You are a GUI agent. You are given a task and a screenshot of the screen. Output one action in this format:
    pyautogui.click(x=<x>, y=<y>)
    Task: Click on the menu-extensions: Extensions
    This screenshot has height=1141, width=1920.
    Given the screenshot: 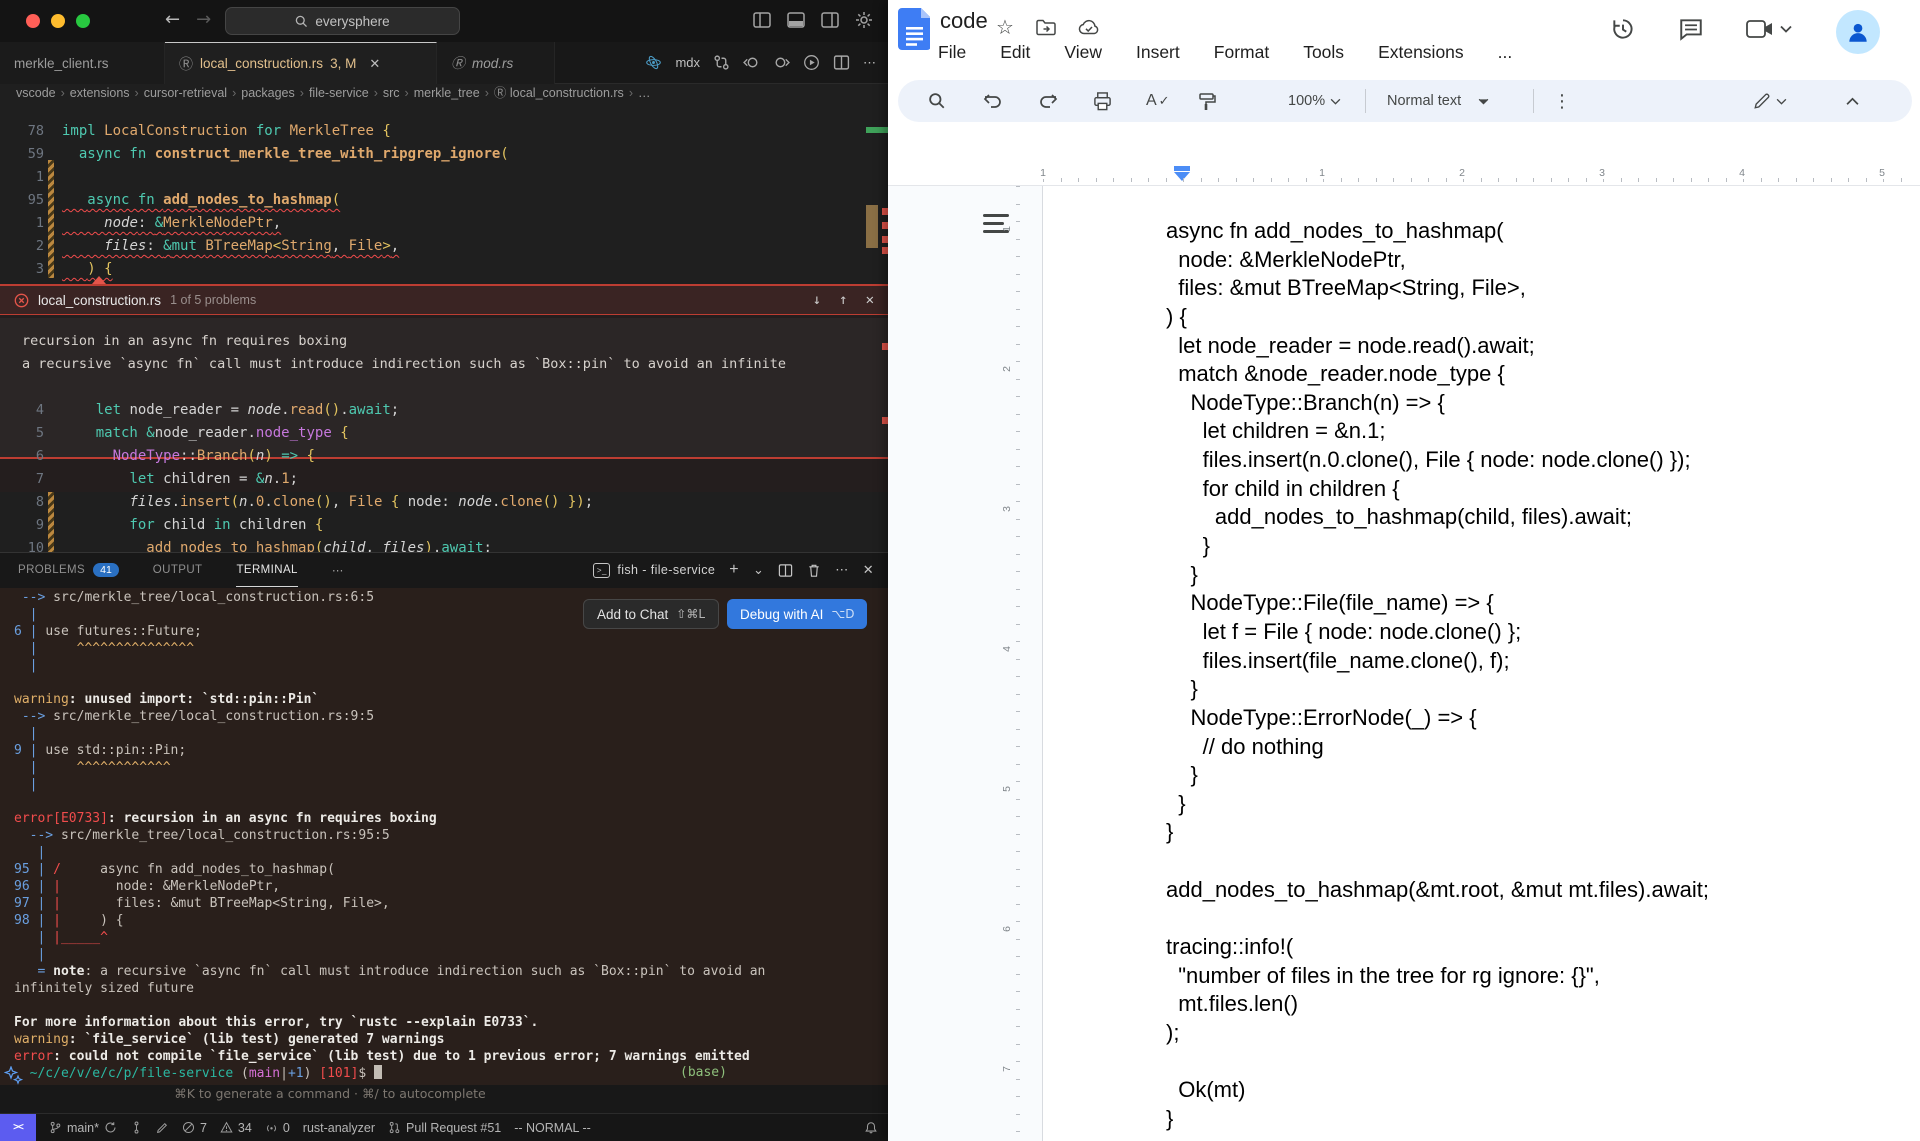 What is the action you would take?
    pyautogui.click(x=1421, y=52)
    